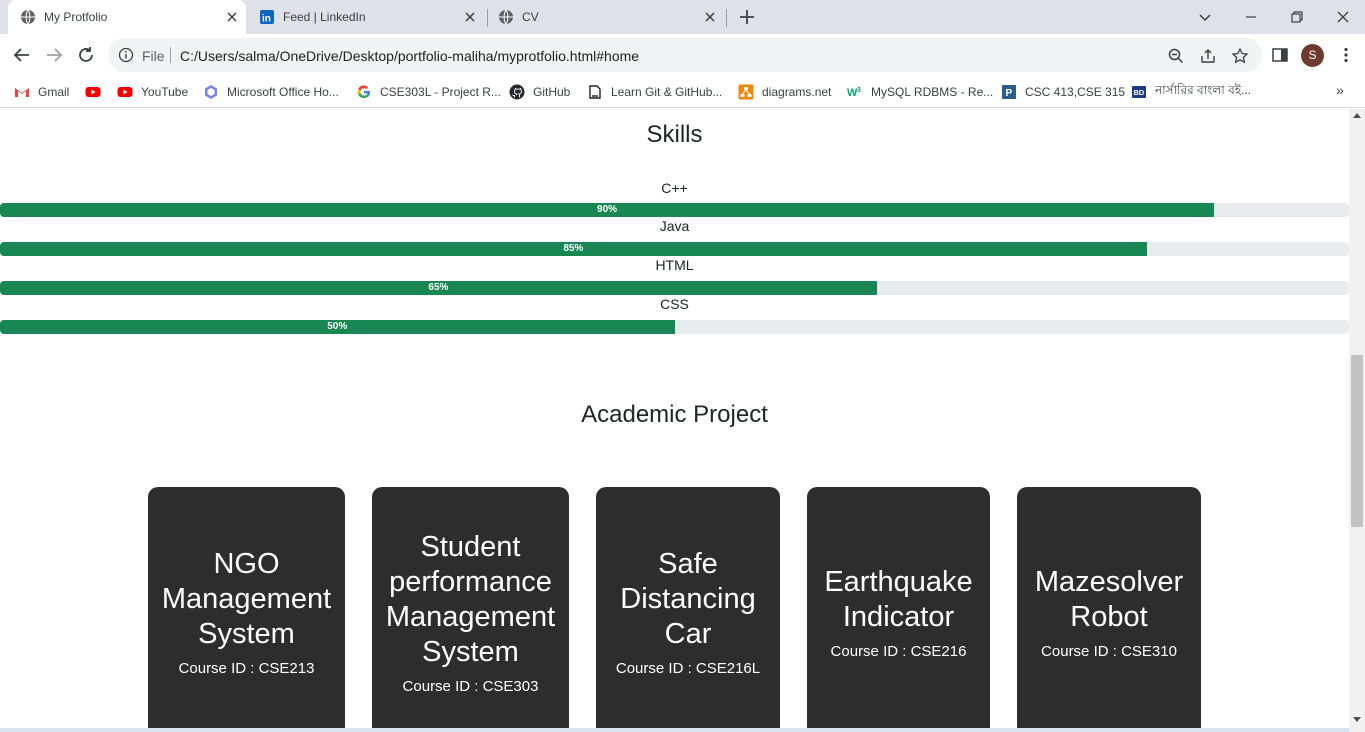  What do you see at coordinates (898, 599) in the screenshot?
I see `project-title: Earthquake Indicator` at bounding box center [898, 599].